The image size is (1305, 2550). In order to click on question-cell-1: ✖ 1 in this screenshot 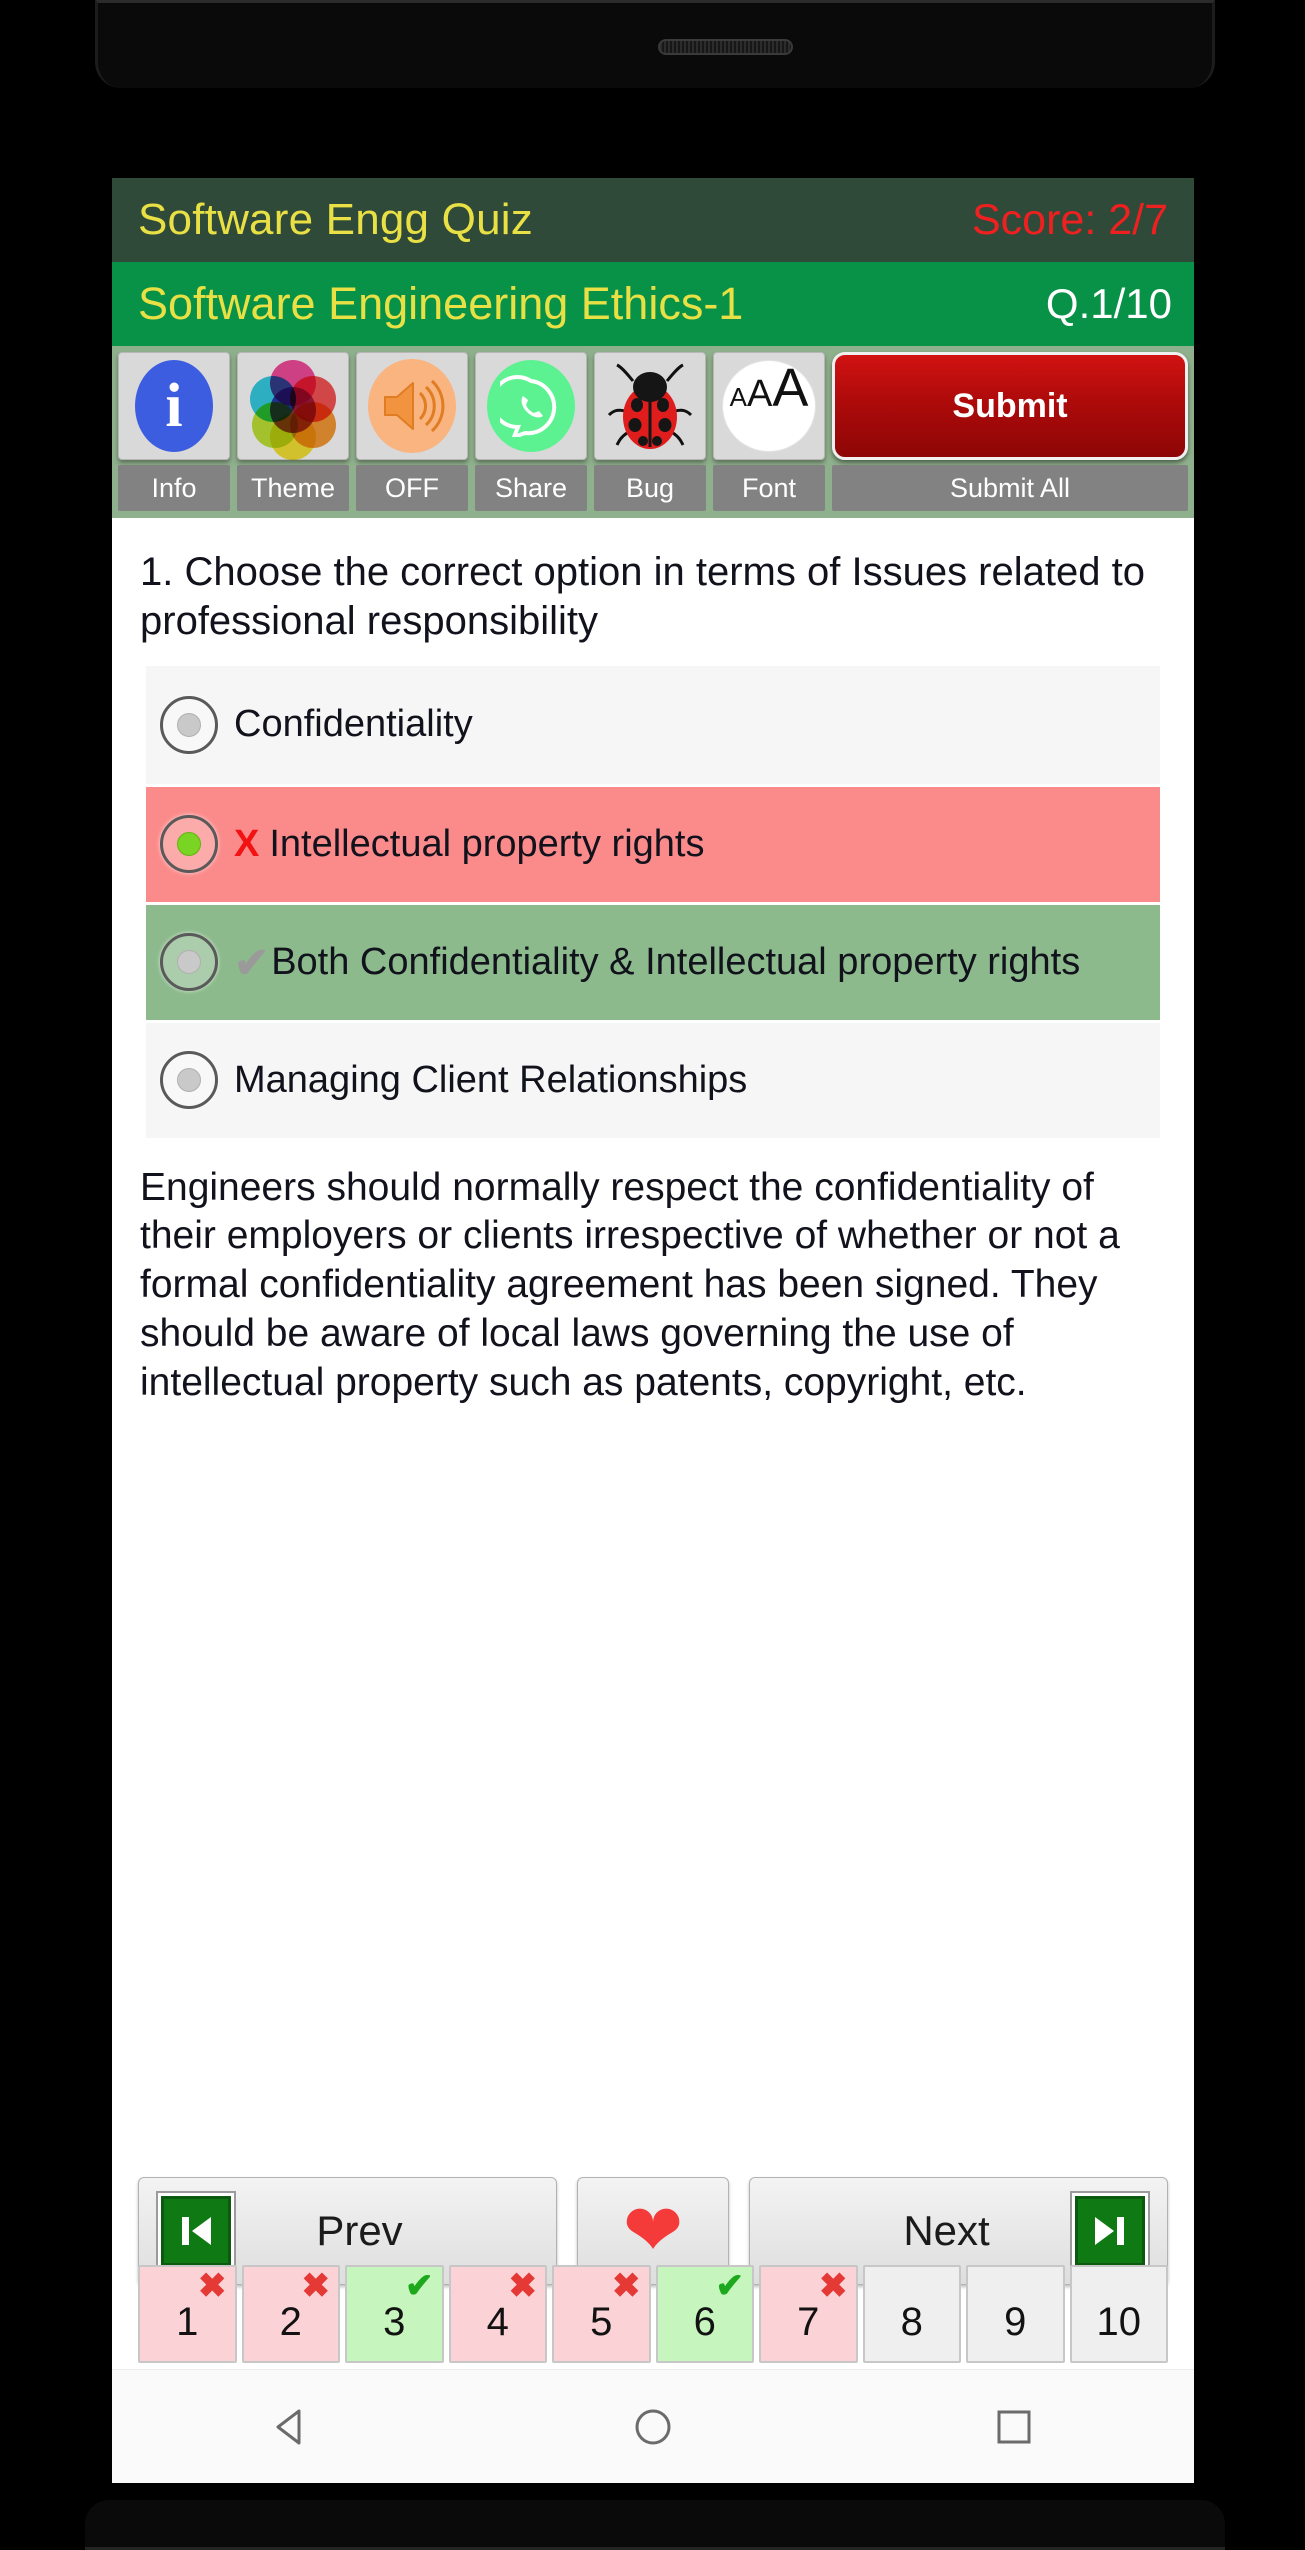, I will do `click(187, 2314)`.